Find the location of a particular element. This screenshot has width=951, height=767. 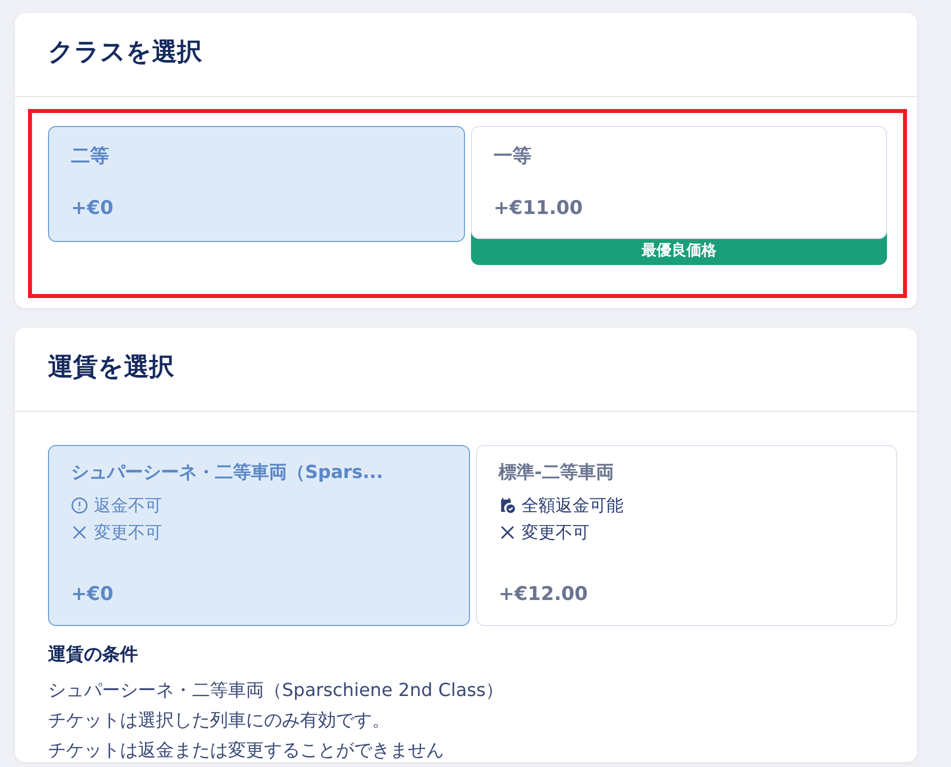

calendar-check-icon is located at coordinates (507, 505).